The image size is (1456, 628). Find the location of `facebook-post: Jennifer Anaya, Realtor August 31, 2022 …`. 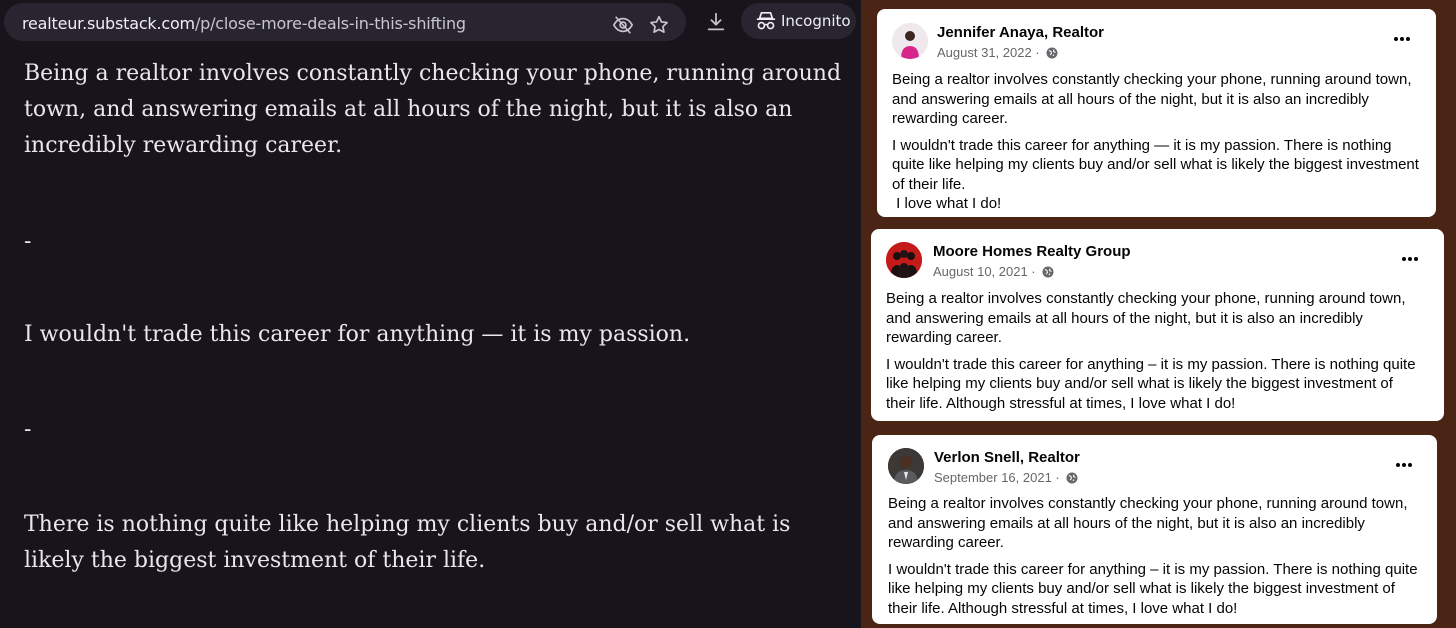

facebook-post: Jennifer Anaya, Realtor August 31, 2022 … is located at coordinates (1156, 113).